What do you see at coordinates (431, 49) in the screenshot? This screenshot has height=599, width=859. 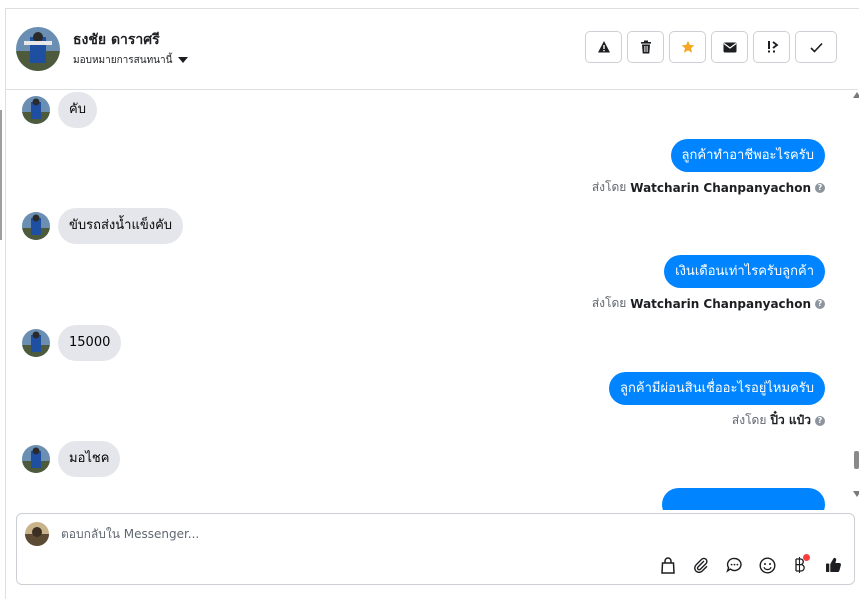 I see `conversation-header: ธงชัย ดาราศรี มอบหมายการสนทนานี้` at bounding box center [431, 49].